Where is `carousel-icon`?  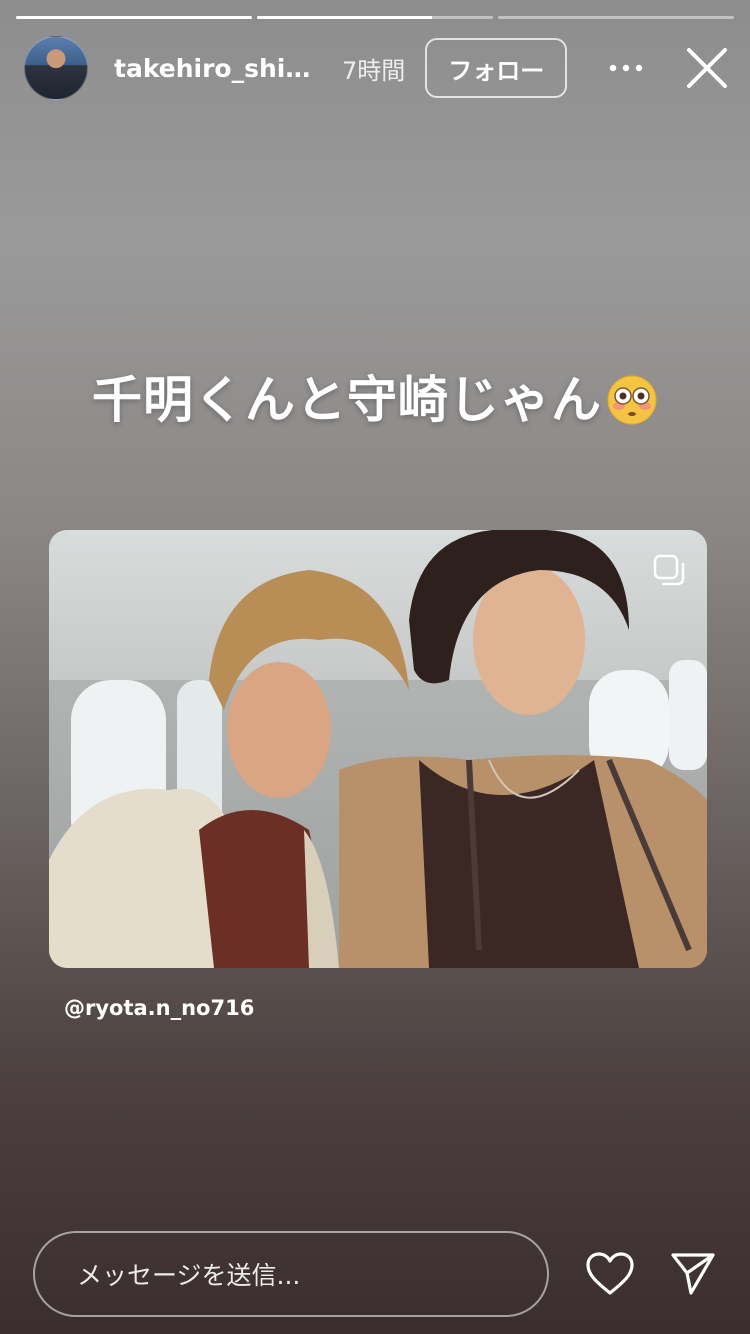
carousel-icon is located at coordinates (669, 570).